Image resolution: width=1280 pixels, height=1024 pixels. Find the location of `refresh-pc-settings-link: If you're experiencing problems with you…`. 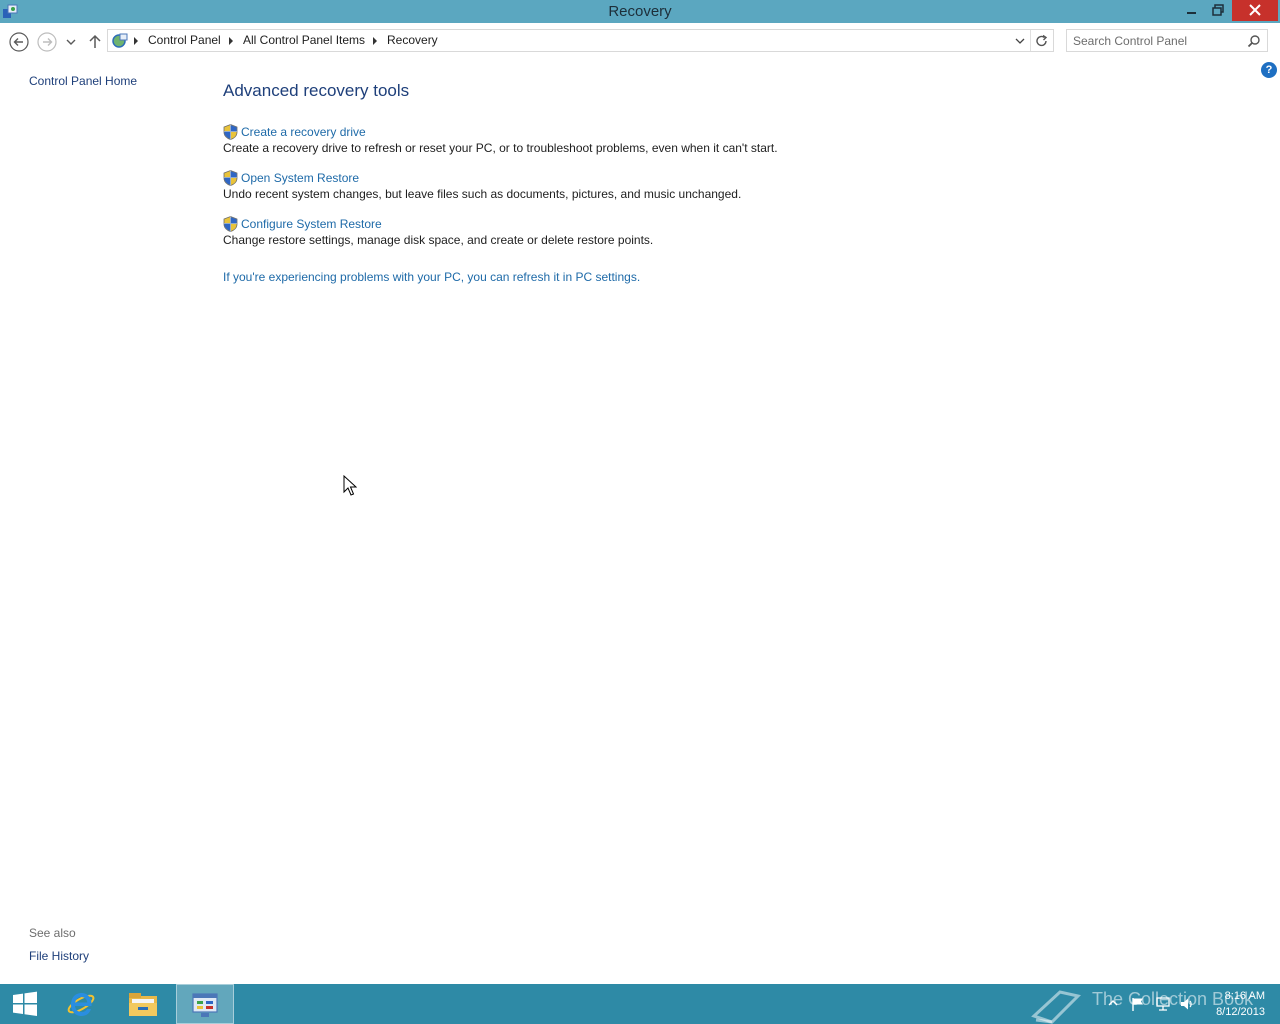

refresh-pc-settings-link: If you're experiencing problems with you… is located at coordinates (431, 277).